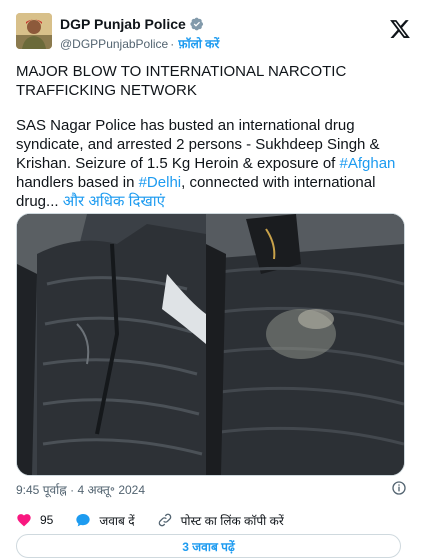 The image size is (427, 558). I want to click on info-icon, so click(399, 488).